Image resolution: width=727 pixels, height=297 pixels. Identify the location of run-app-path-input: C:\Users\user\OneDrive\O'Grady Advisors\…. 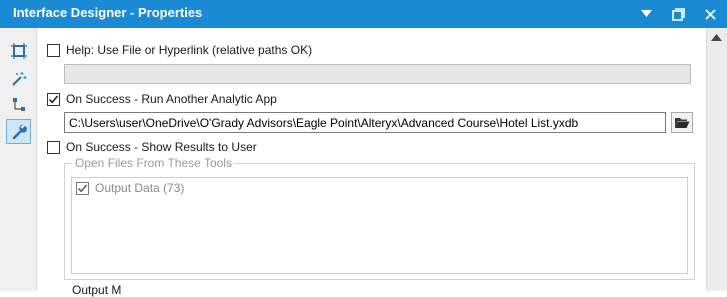
(365, 122).